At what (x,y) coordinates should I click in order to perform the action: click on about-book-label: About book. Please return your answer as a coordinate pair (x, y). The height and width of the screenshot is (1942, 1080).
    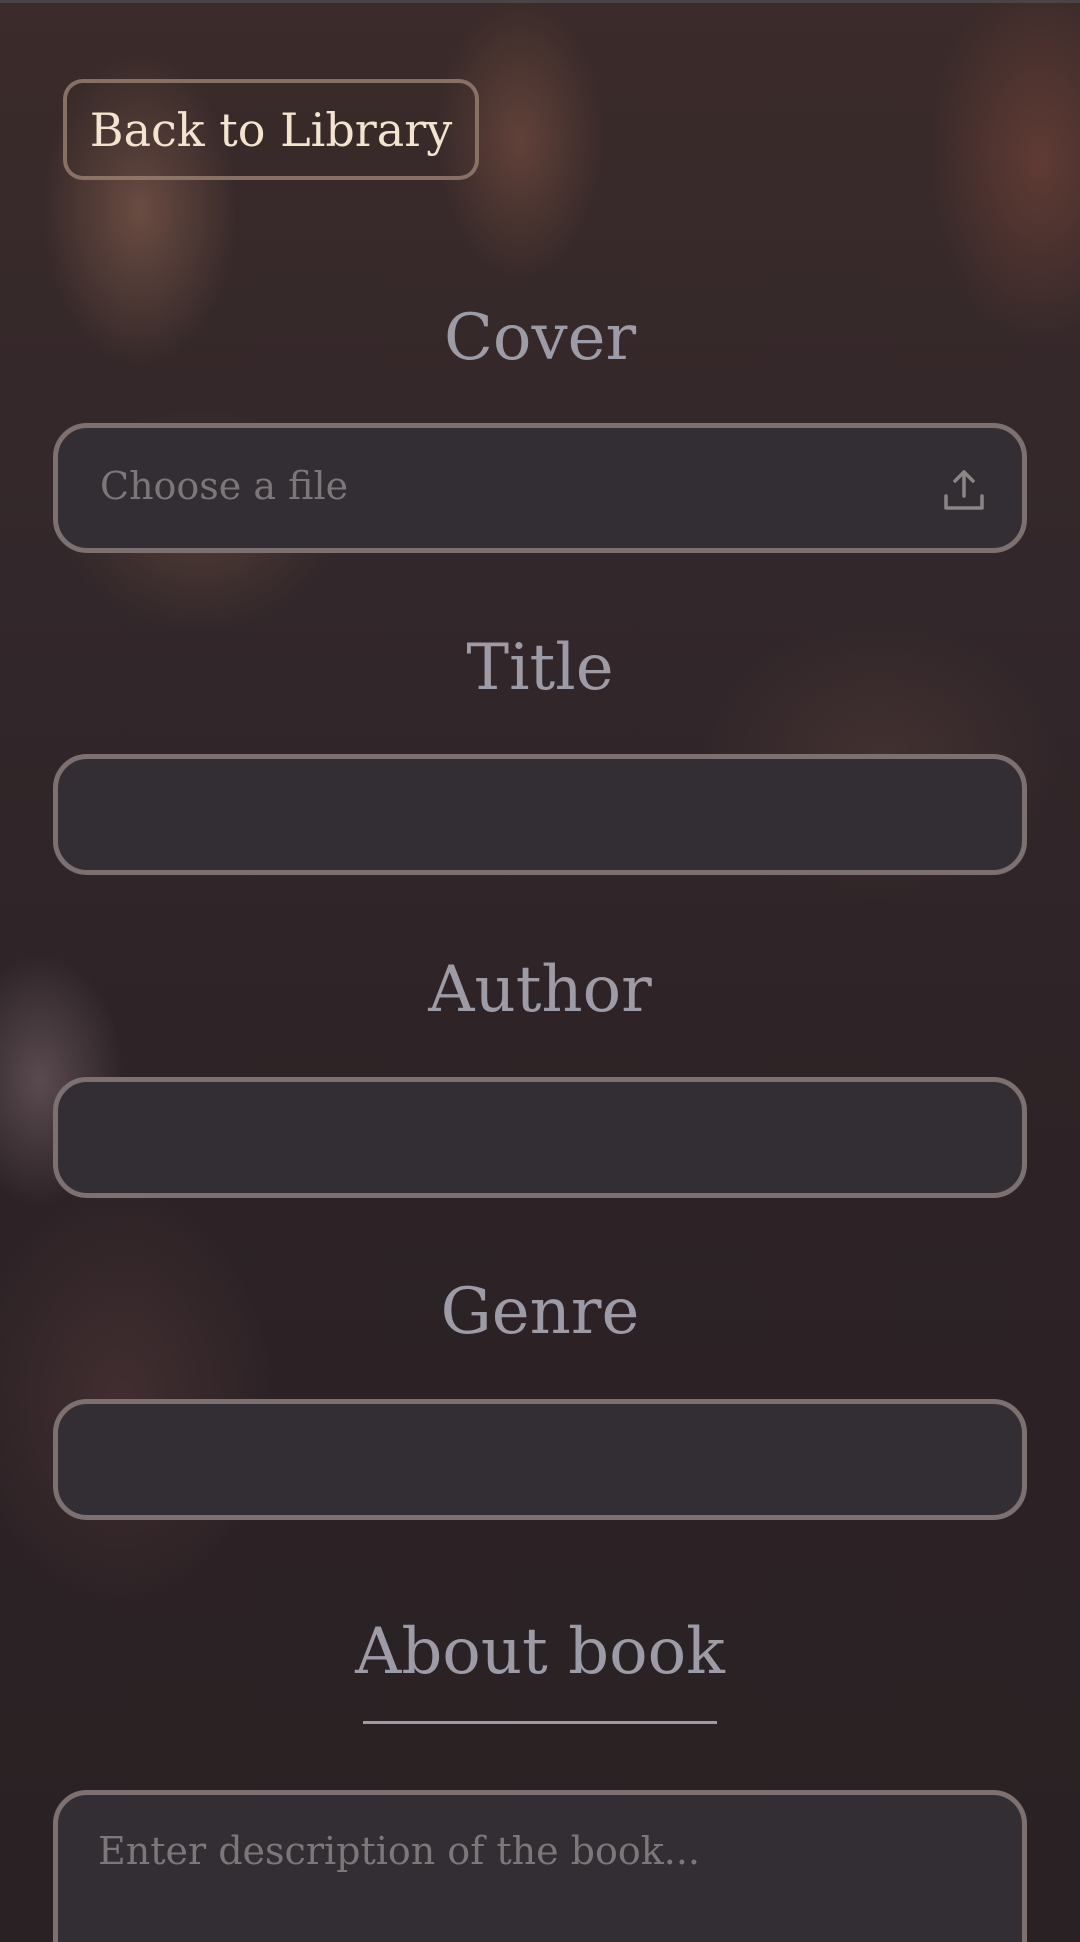
    Looking at the image, I should click on (540, 1652).